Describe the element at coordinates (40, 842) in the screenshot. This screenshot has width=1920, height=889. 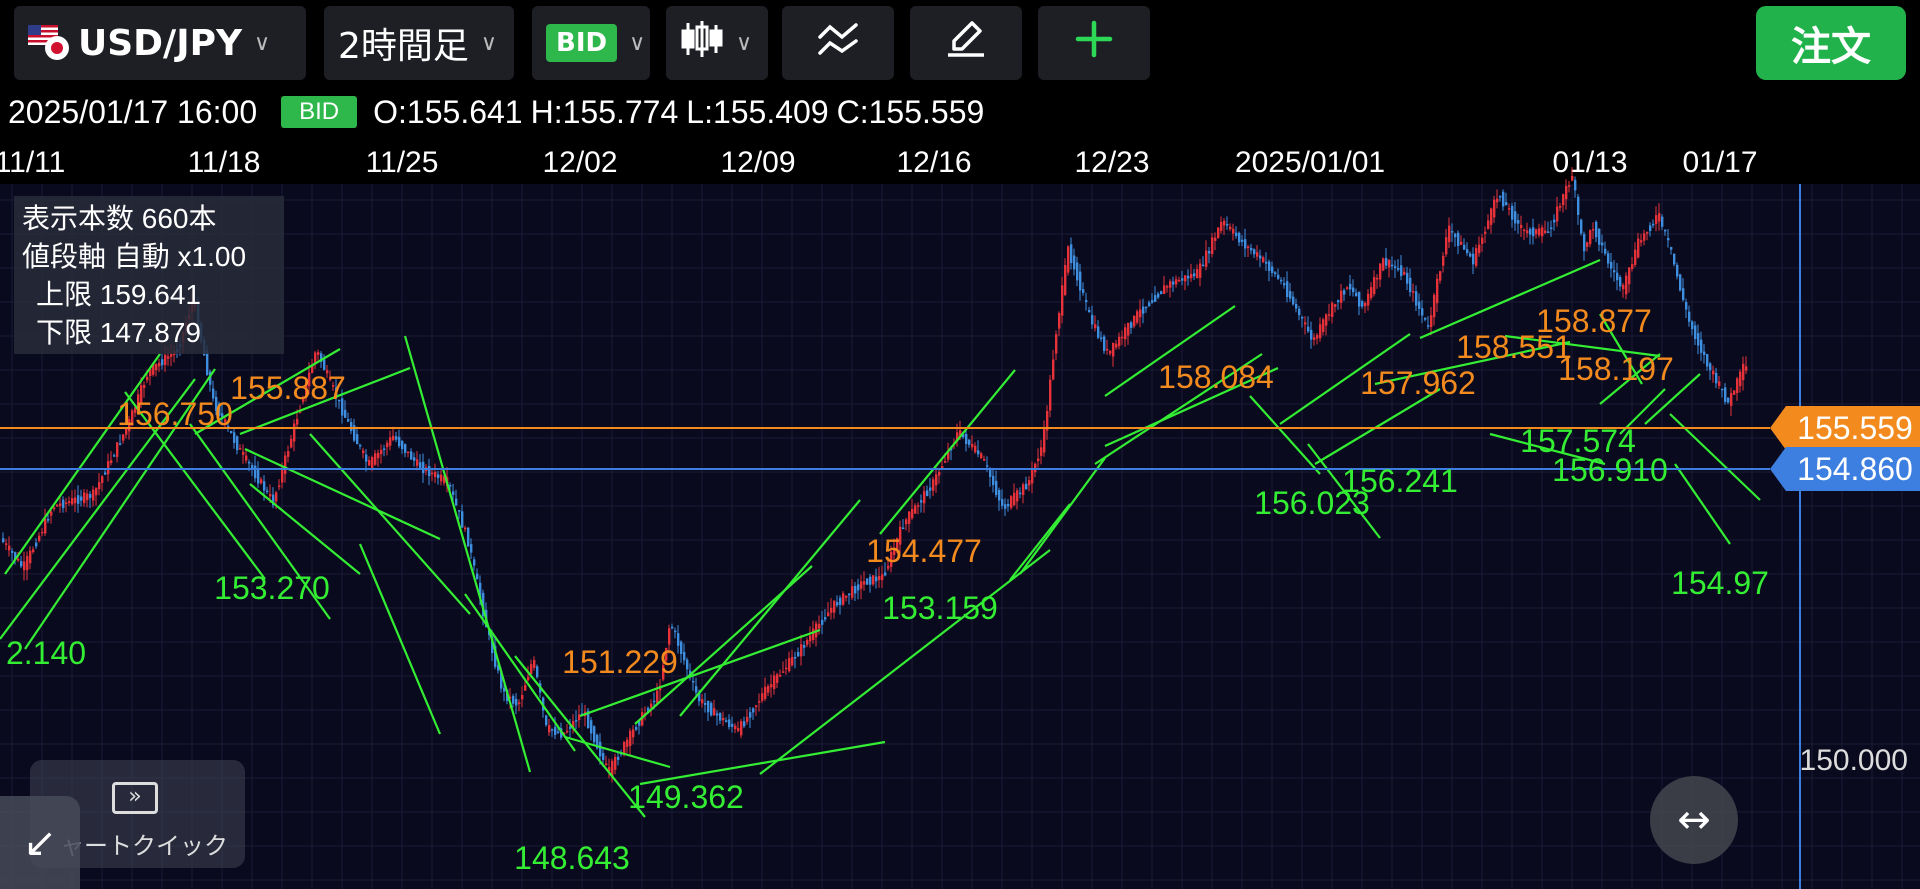
I see `collapse-icon: ↙` at that location.